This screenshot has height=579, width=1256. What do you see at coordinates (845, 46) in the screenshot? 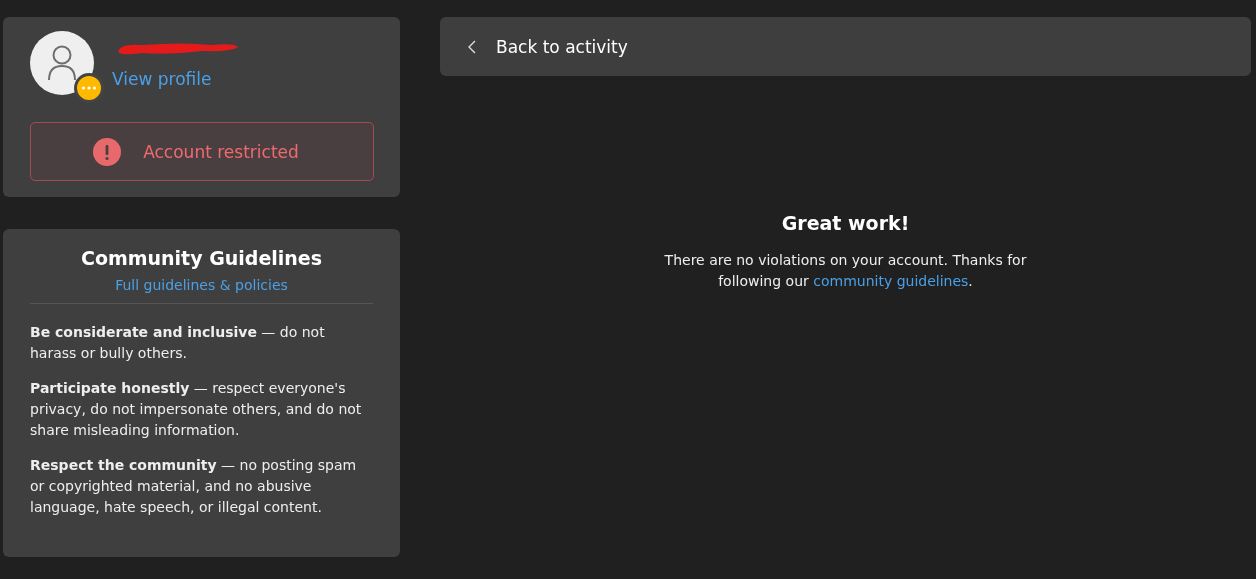
I see `back-button: Back to activity` at bounding box center [845, 46].